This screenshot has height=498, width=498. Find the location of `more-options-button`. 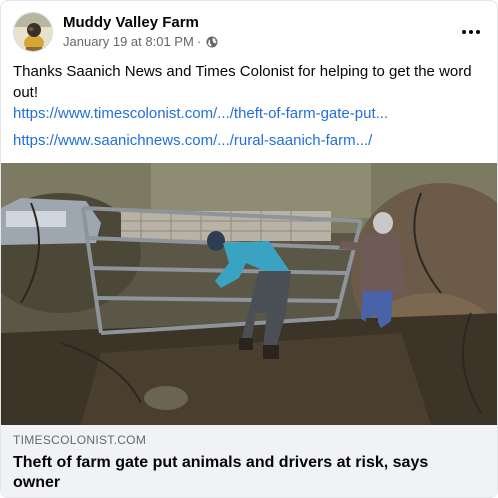

more-options-button is located at coordinates (471, 32).